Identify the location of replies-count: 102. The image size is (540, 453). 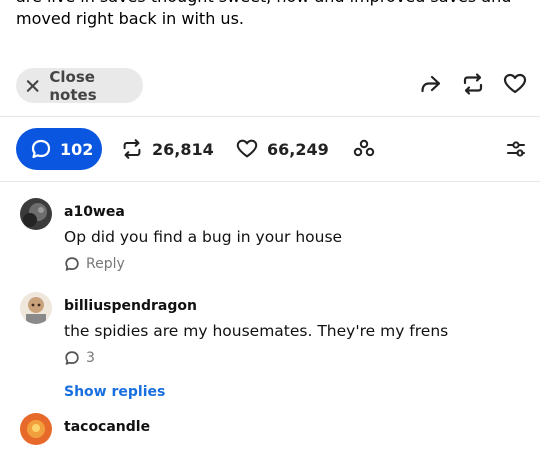
(77, 149).